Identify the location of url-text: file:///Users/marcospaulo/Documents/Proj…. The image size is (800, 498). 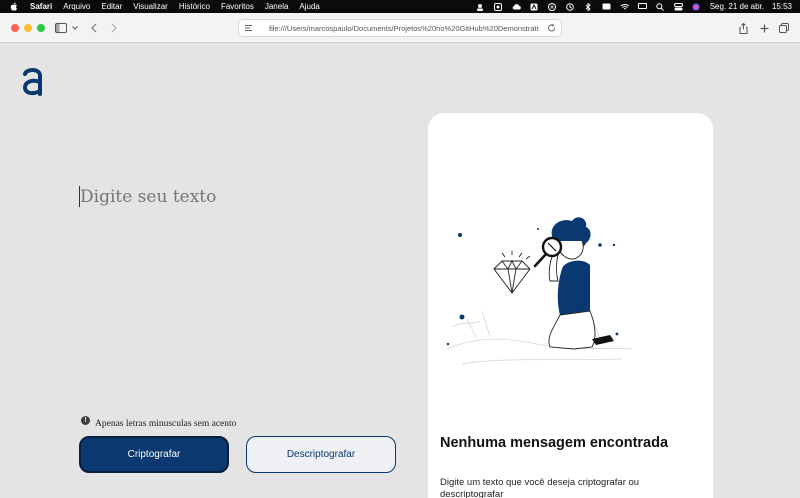
(404, 28).